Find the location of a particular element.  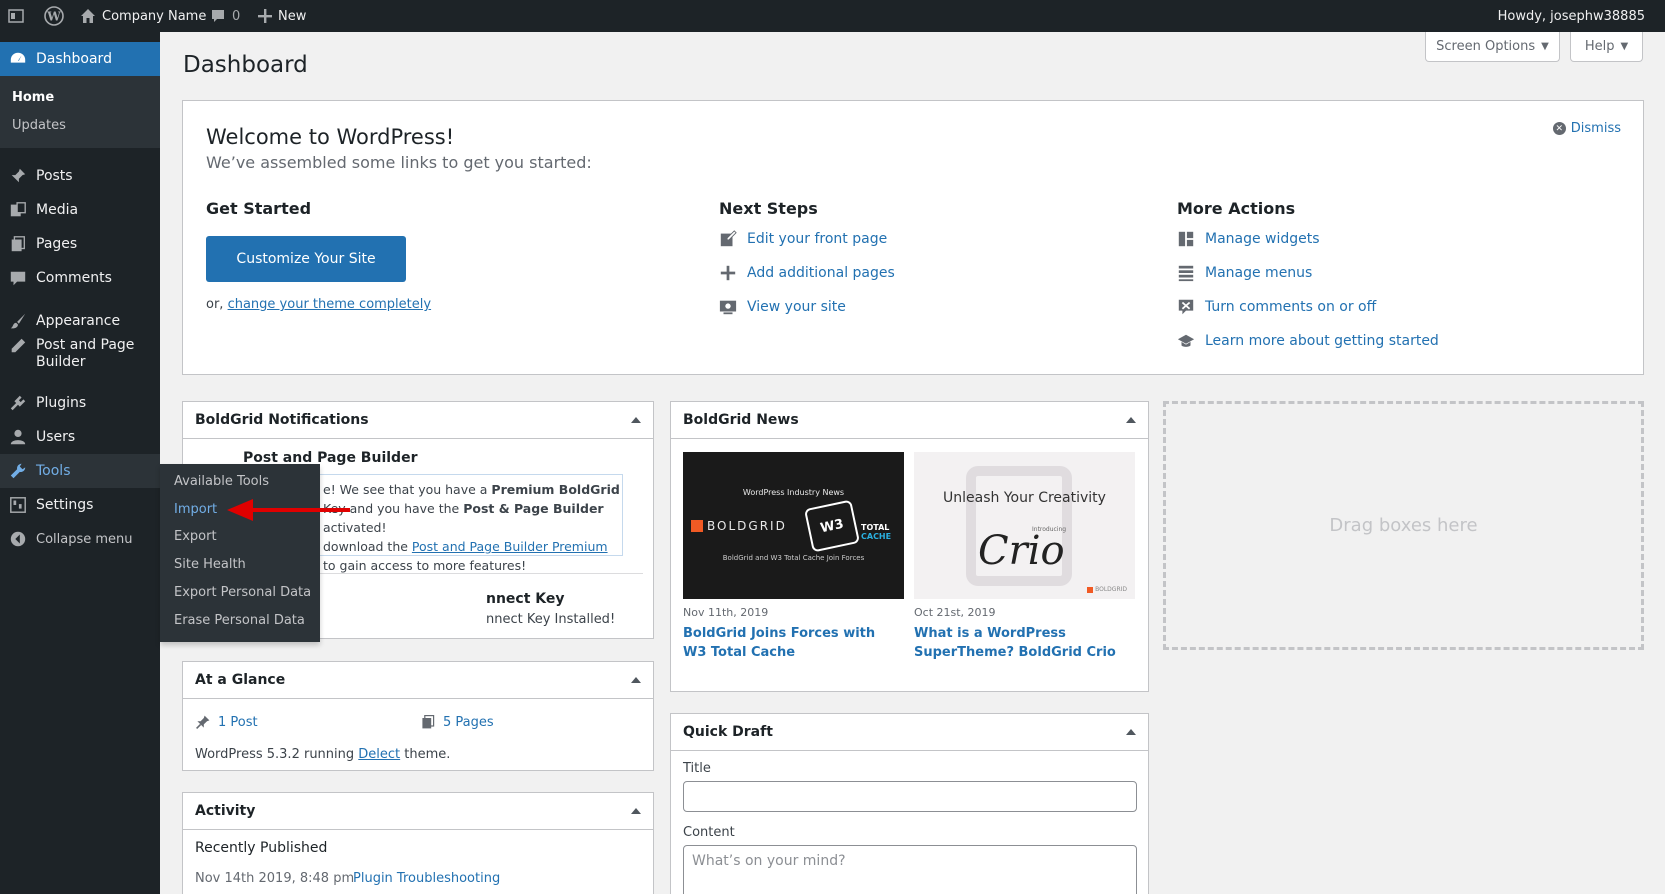

theme-link: Delect is located at coordinates (379, 754).